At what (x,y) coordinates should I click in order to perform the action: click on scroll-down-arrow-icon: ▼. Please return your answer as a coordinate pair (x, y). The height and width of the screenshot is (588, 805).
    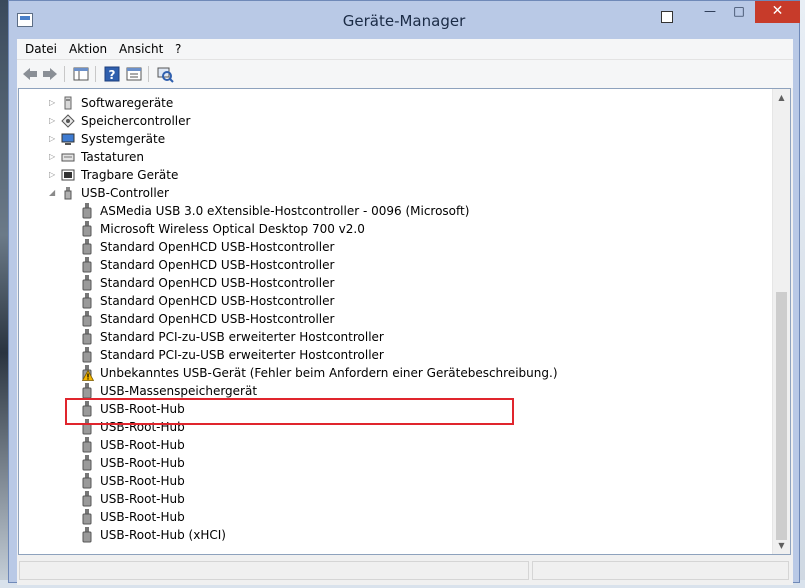
    Looking at the image, I should click on (781, 545).